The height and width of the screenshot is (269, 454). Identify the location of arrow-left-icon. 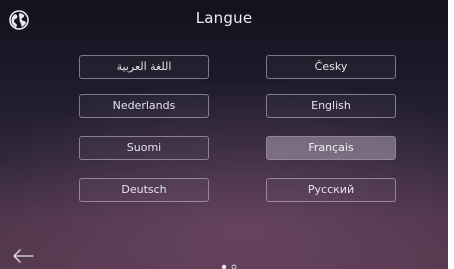
(23, 256).